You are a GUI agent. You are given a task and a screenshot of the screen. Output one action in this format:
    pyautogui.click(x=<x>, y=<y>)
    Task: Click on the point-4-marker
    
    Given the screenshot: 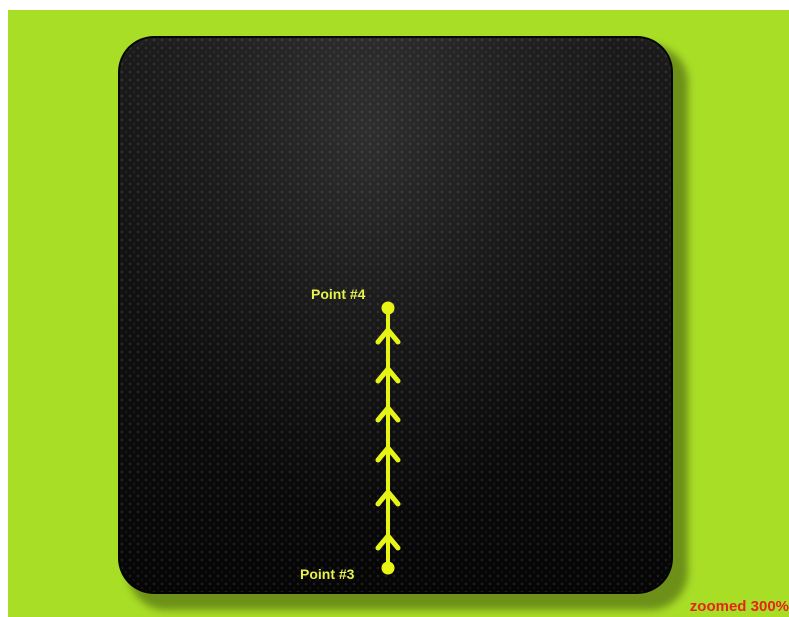 What is the action you would take?
    pyautogui.click(x=388, y=308)
    